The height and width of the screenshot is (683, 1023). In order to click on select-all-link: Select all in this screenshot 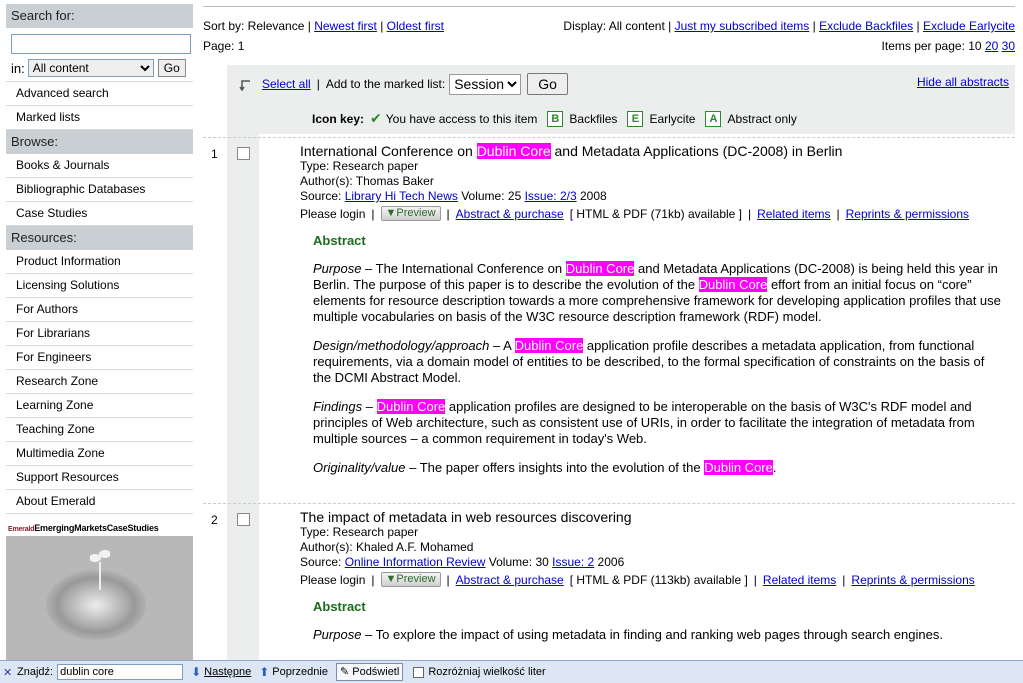, I will do `click(286, 84)`.